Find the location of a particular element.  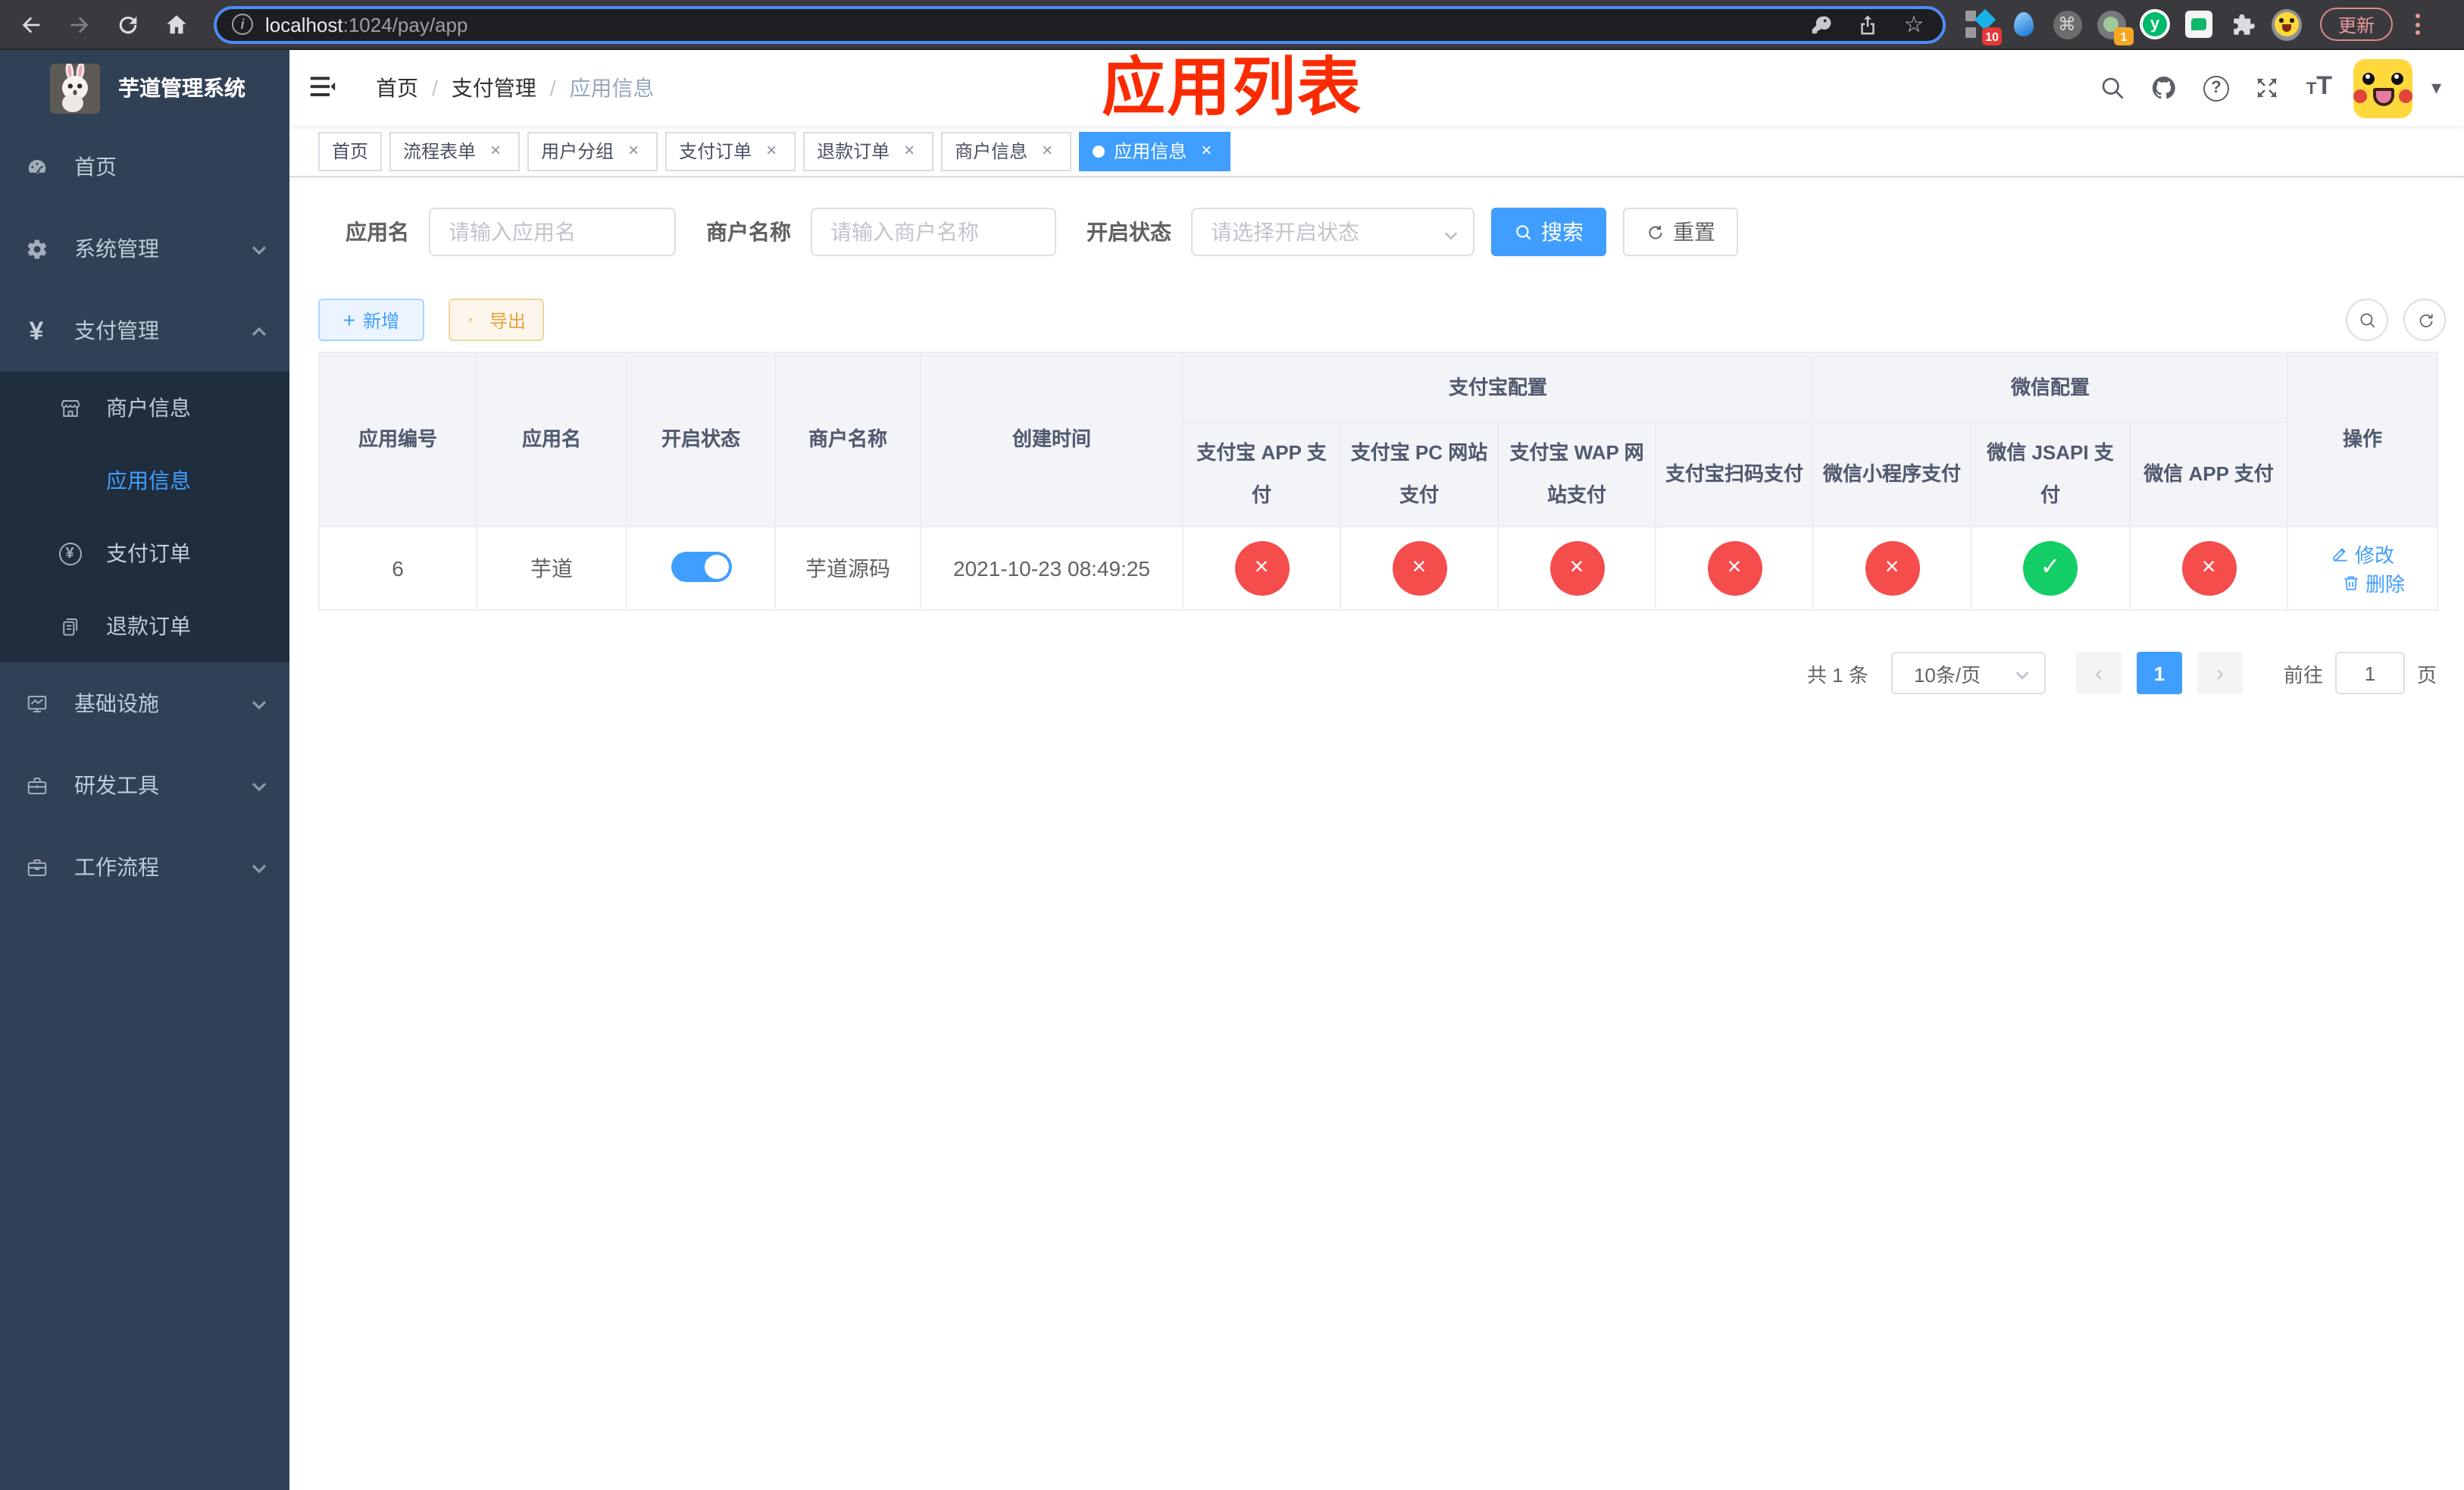

font-size-icon: TT is located at coordinates (2319, 88).